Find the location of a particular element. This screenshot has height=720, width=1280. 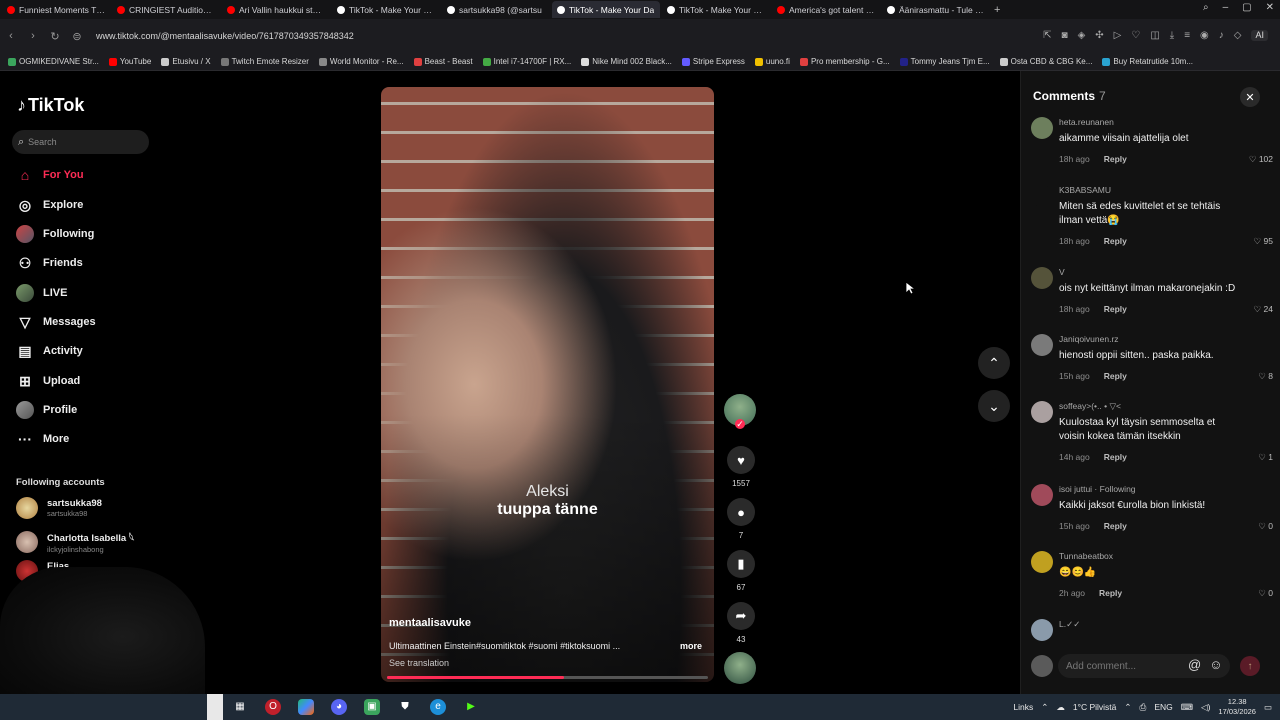

follow-plus-icon: ✓ is located at coordinates (740, 424).